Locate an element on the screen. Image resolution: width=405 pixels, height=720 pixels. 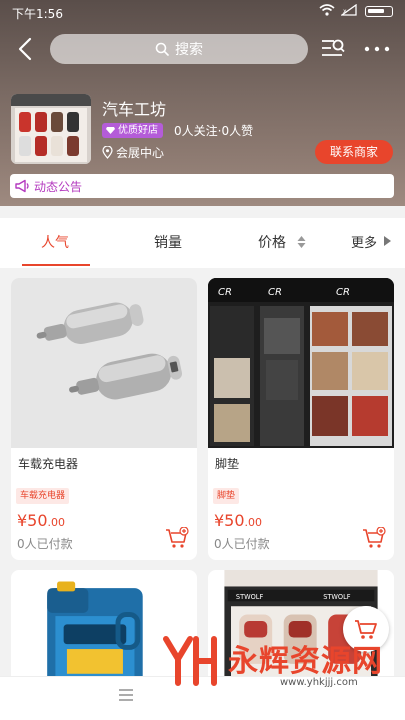
battery-icon is located at coordinates (379, 11).